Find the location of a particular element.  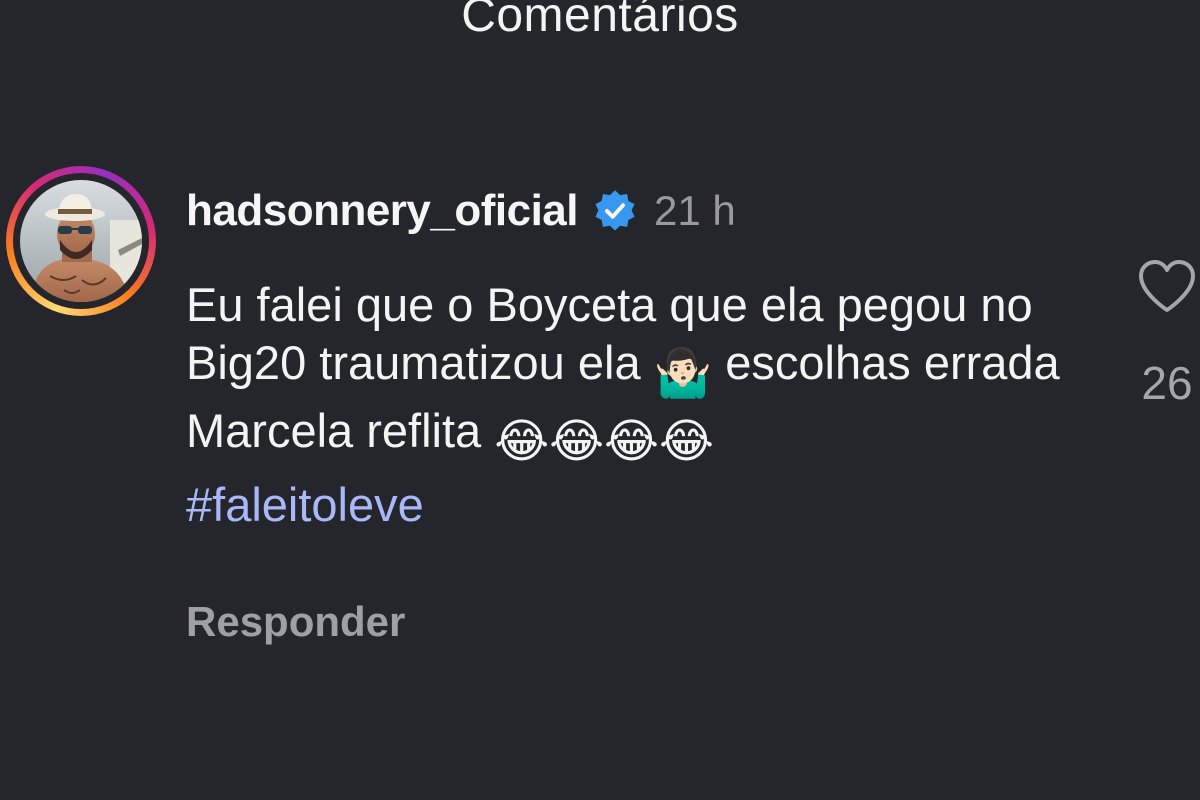

username-link: hadsonnery_oficial is located at coordinates (382, 211).